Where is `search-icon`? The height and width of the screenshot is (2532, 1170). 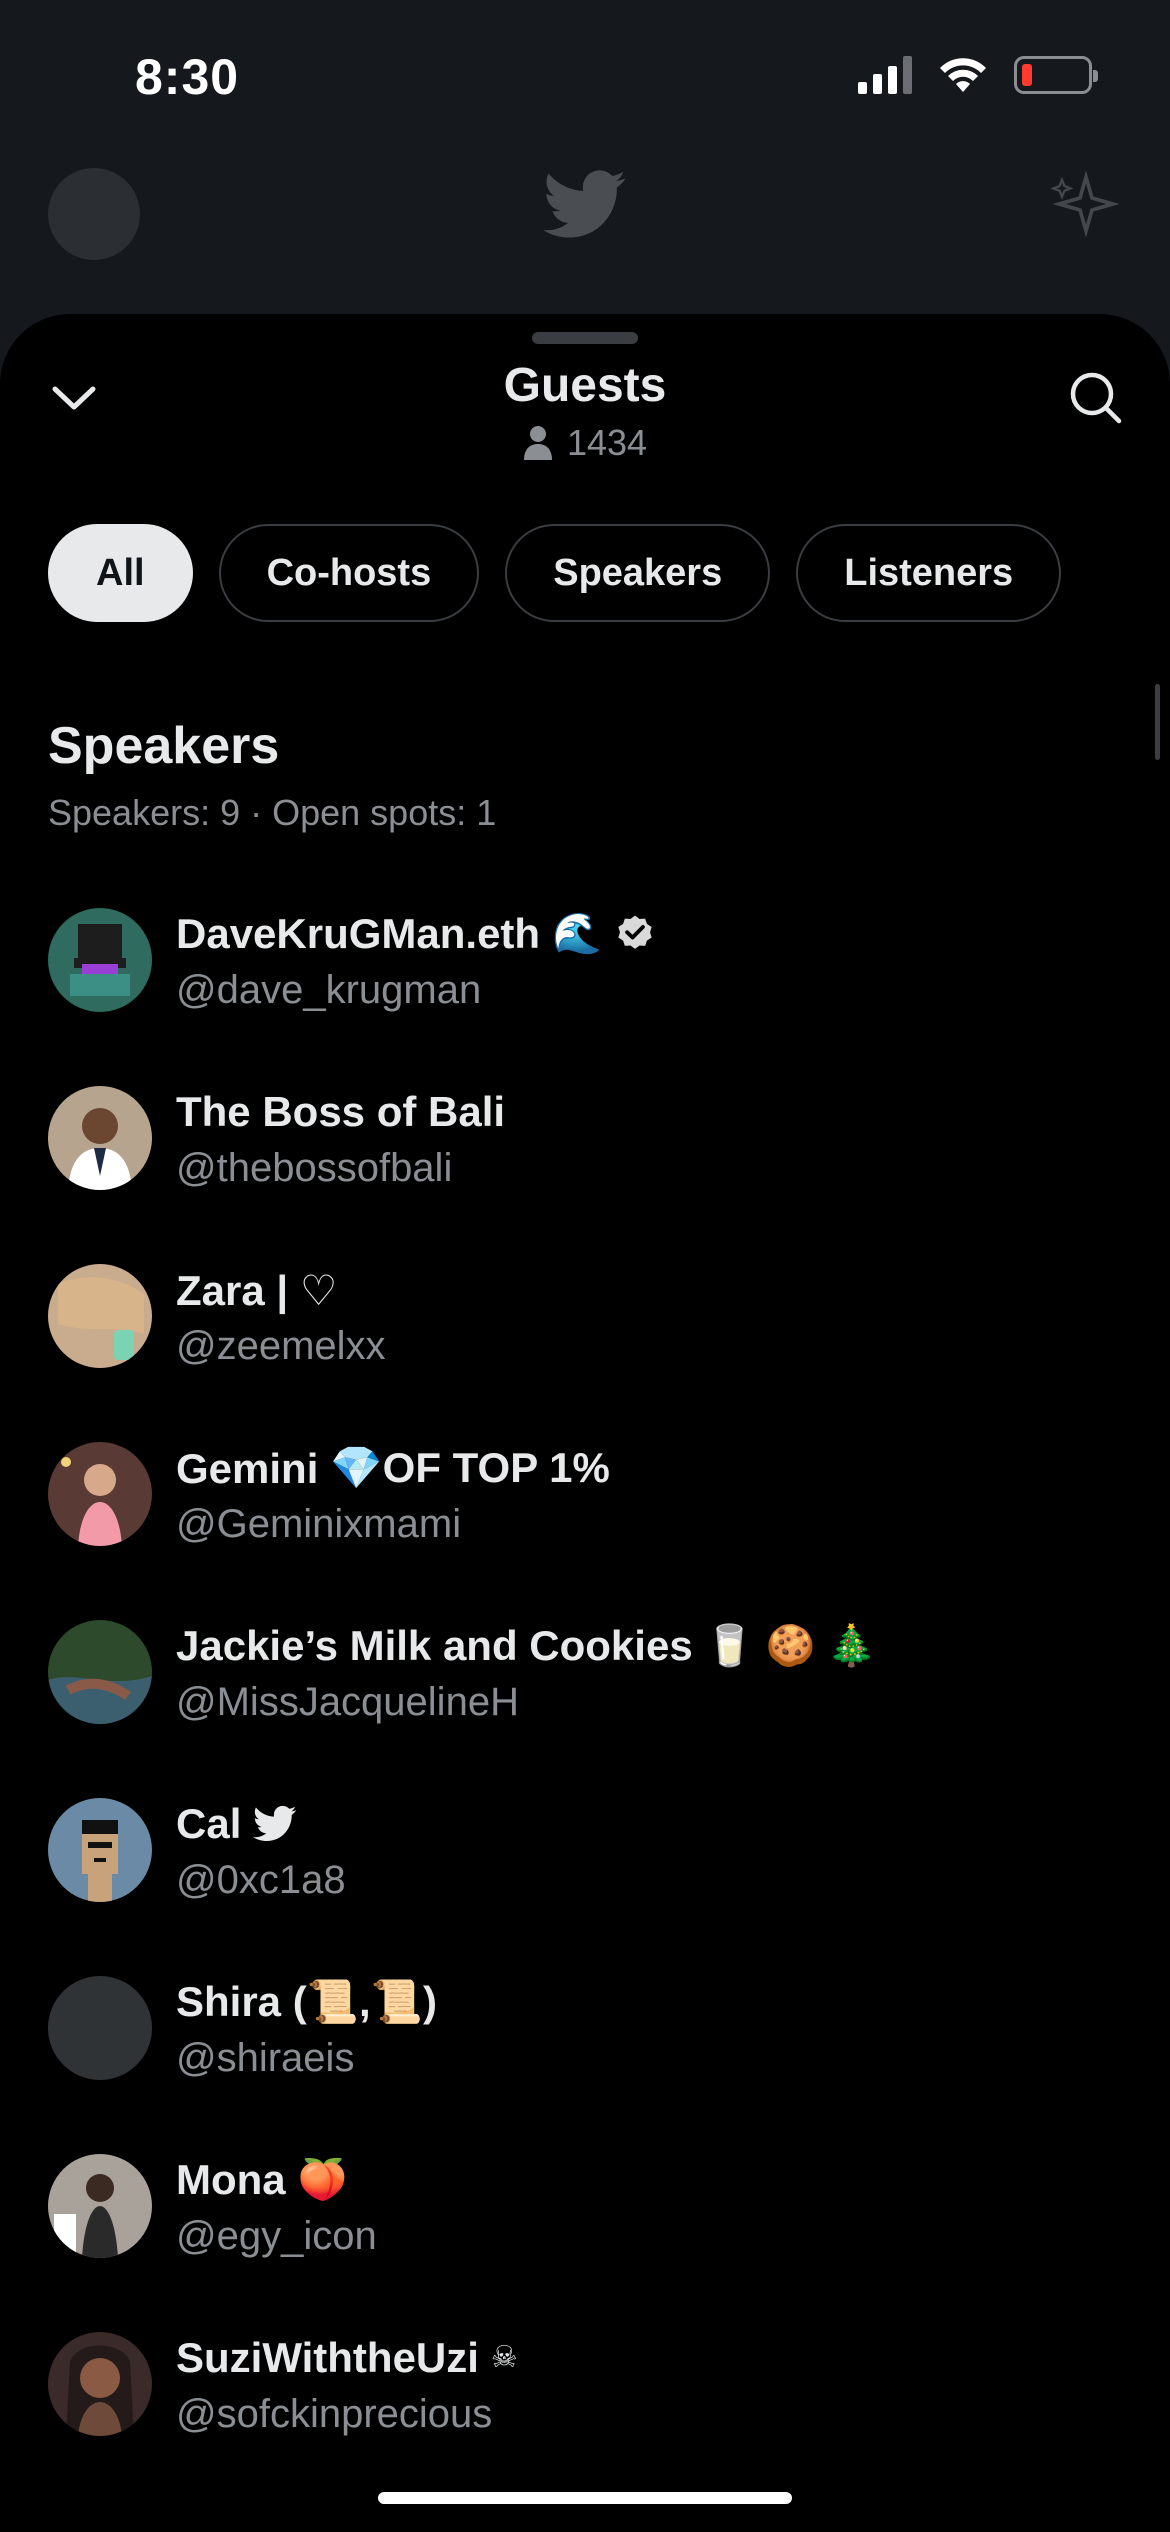
search-icon is located at coordinates (1096, 398).